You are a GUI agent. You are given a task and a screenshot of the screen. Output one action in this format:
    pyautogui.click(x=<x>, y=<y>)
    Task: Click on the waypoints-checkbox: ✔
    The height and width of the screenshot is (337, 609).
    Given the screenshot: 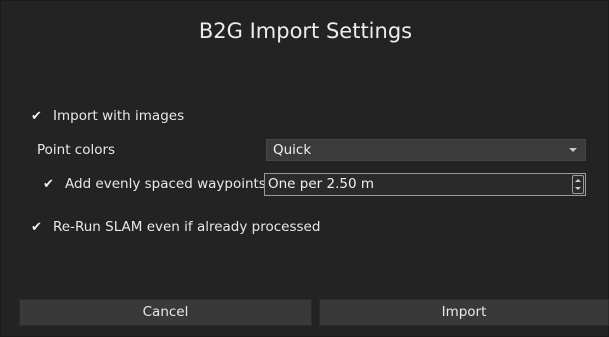 What is the action you would take?
    pyautogui.click(x=48, y=184)
    